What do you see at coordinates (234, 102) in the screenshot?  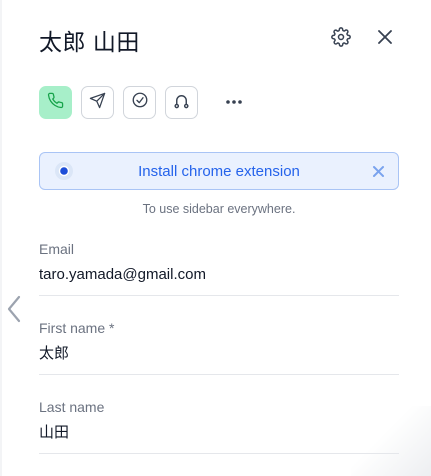 I see `more-horizontal-icon` at bounding box center [234, 102].